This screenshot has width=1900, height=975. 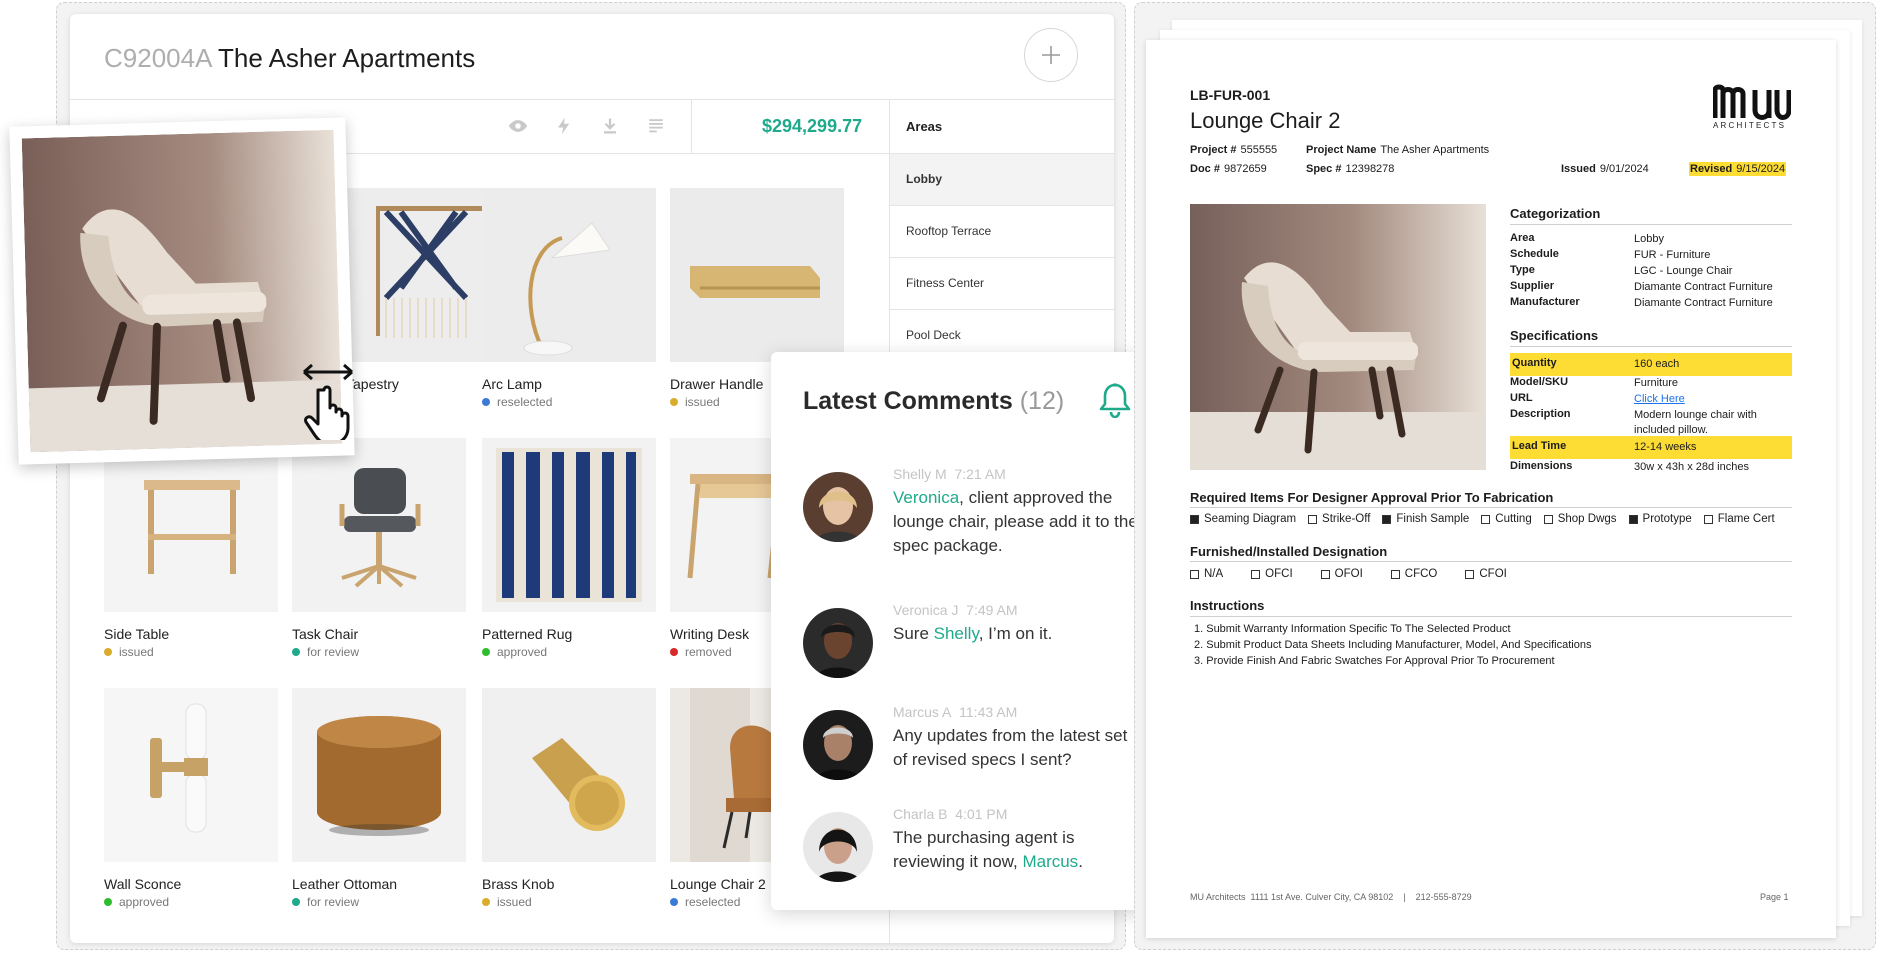 I want to click on cat-key: Schedule, so click(x=1534, y=254).